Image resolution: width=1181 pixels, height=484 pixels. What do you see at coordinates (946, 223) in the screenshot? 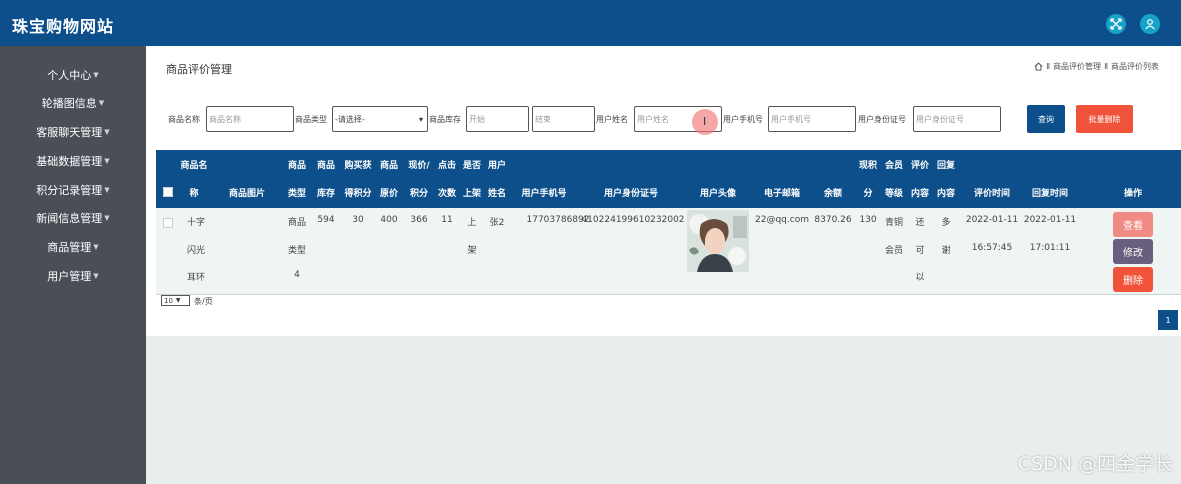
I see `cell-reply-content: 多` at bounding box center [946, 223].